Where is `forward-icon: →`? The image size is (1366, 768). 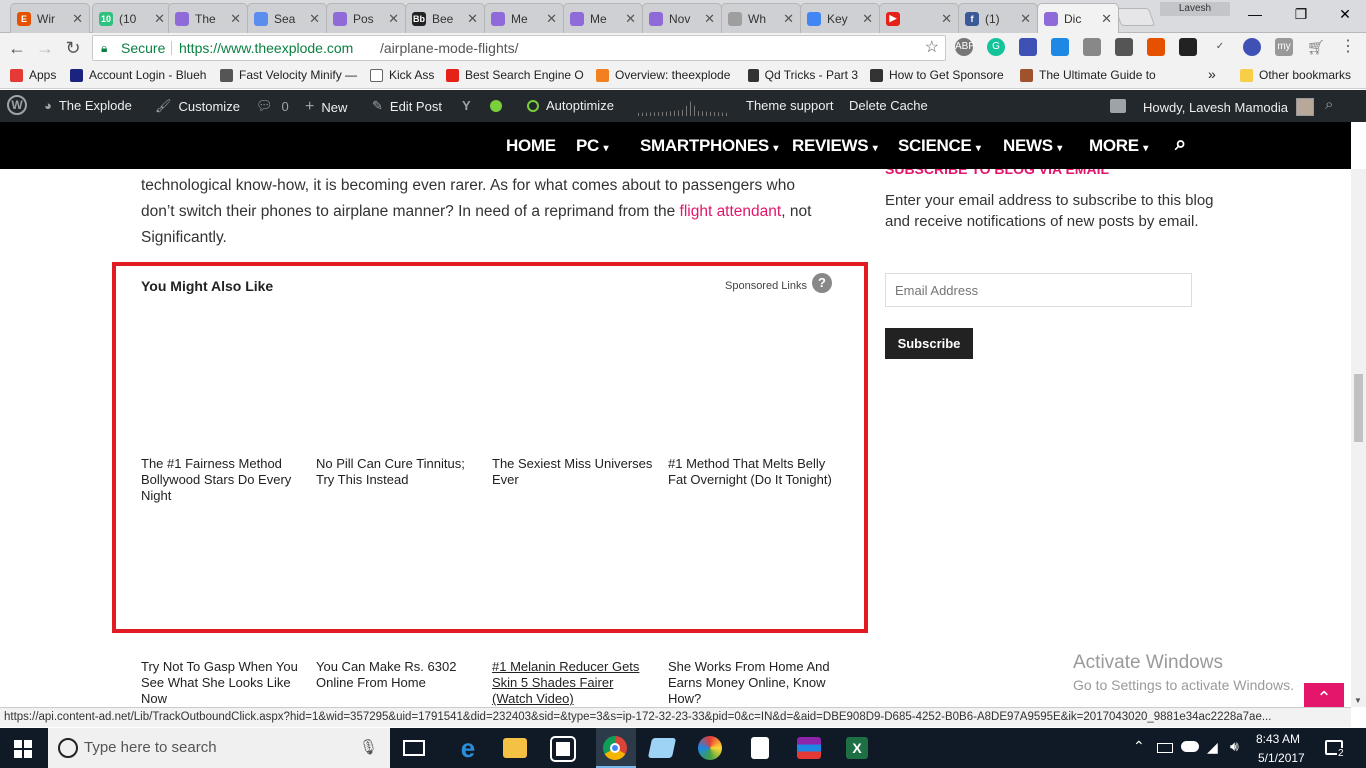 forward-icon: → is located at coordinates (45, 48).